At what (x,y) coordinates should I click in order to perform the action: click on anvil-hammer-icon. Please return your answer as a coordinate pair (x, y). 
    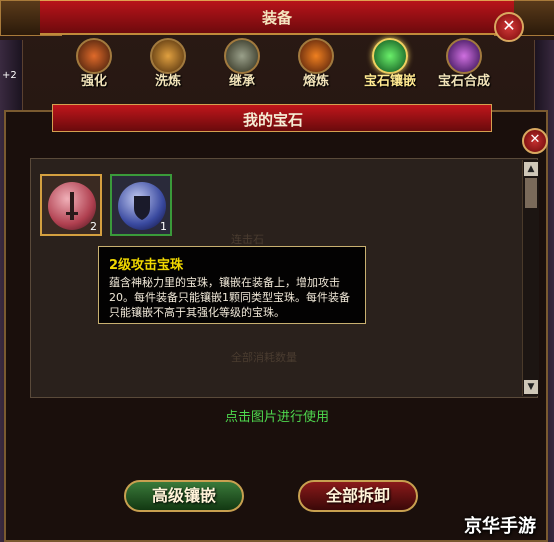
    Looking at the image, I should click on (94, 56).